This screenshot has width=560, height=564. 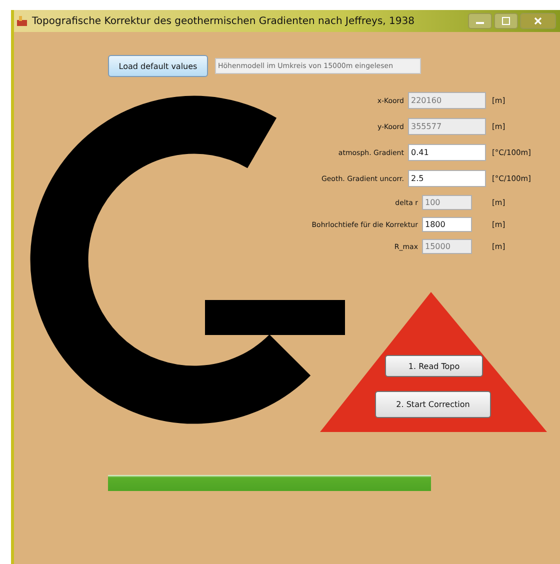 I want to click on maximize-icon, so click(x=506, y=21).